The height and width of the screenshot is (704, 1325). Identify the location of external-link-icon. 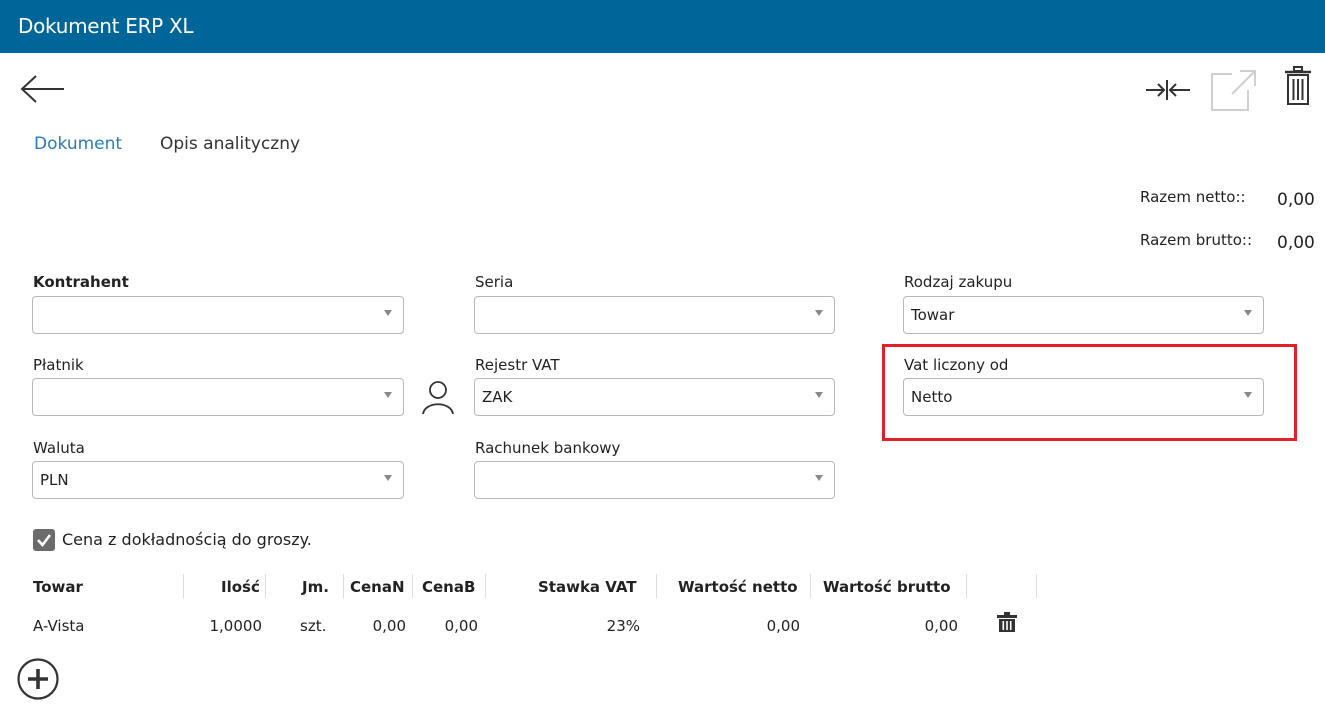
(1234, 90).